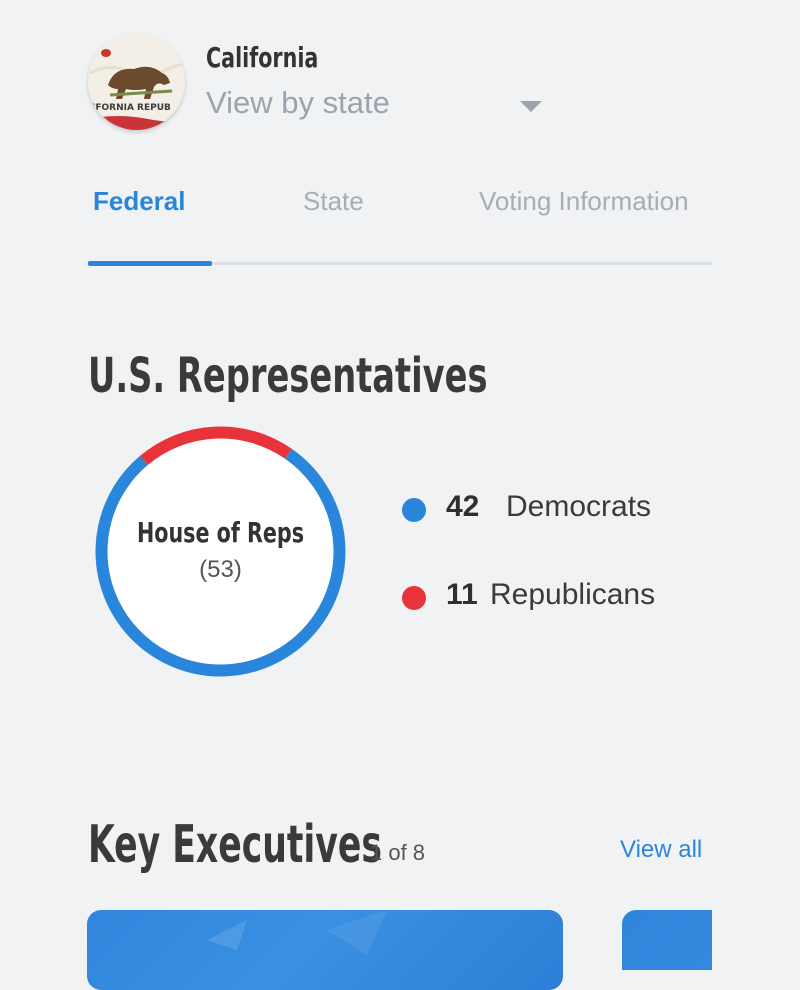  Describe the element at coordinates (579, 506) in the screenshot. I see `democrat-label: Democrats` at that location.